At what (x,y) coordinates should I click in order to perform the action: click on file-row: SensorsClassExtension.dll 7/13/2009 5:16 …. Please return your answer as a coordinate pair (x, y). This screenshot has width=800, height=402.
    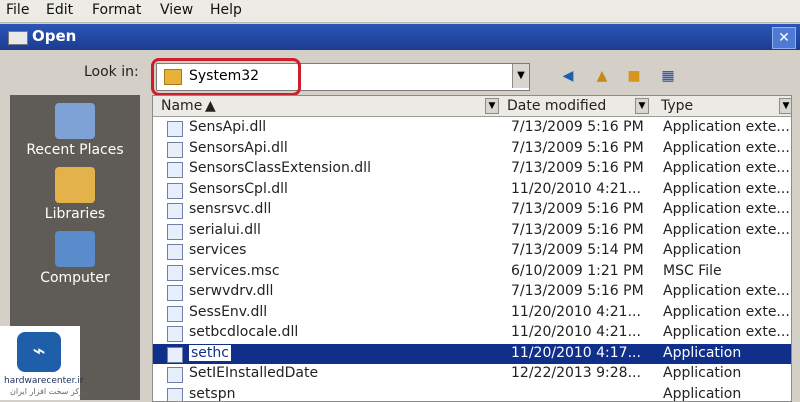
    Looking at the image, I should click on (472, 169).